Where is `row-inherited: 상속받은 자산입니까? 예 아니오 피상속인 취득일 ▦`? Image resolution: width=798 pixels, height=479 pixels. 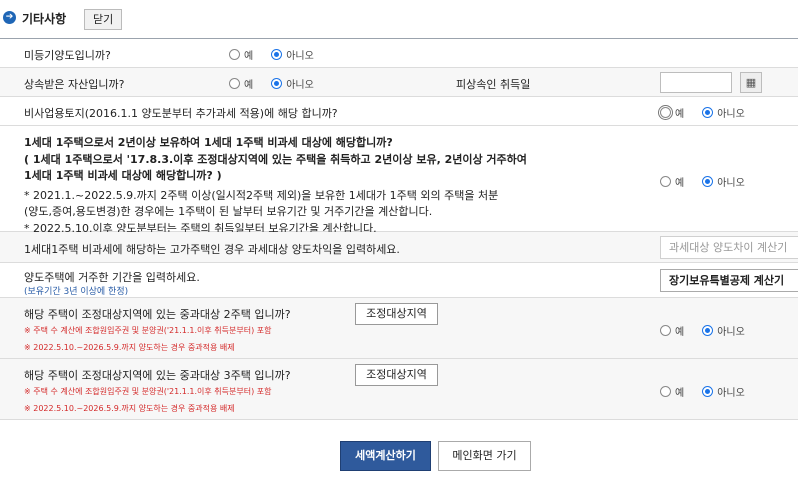
row-inherited: 상속받은 자산입니까? 예 아니오 피상속인 취득일 ▦ is located at coordinates (399, 82).